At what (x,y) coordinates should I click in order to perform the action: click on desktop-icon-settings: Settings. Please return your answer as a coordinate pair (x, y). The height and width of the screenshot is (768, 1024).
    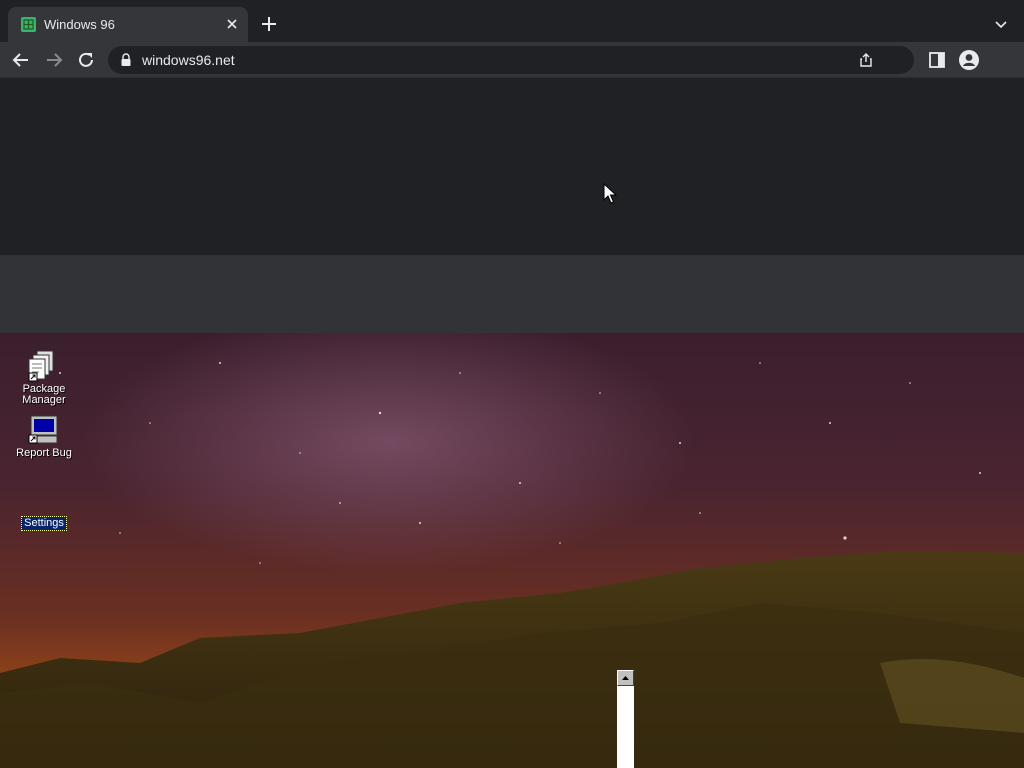
    Looking at the image, I should click on (44, 522).